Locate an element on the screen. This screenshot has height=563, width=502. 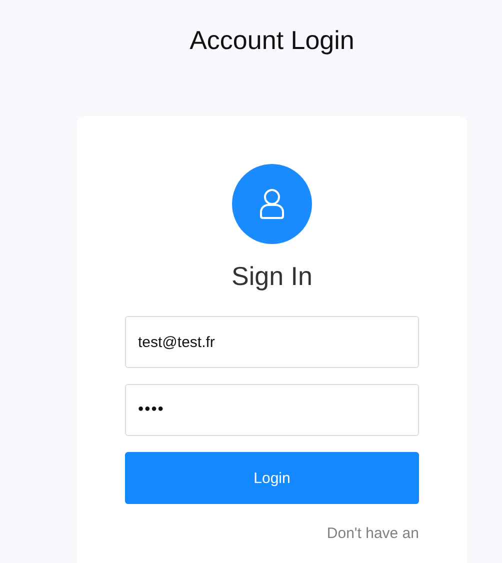
password-field: •••• is located at coordinates (272, 410).